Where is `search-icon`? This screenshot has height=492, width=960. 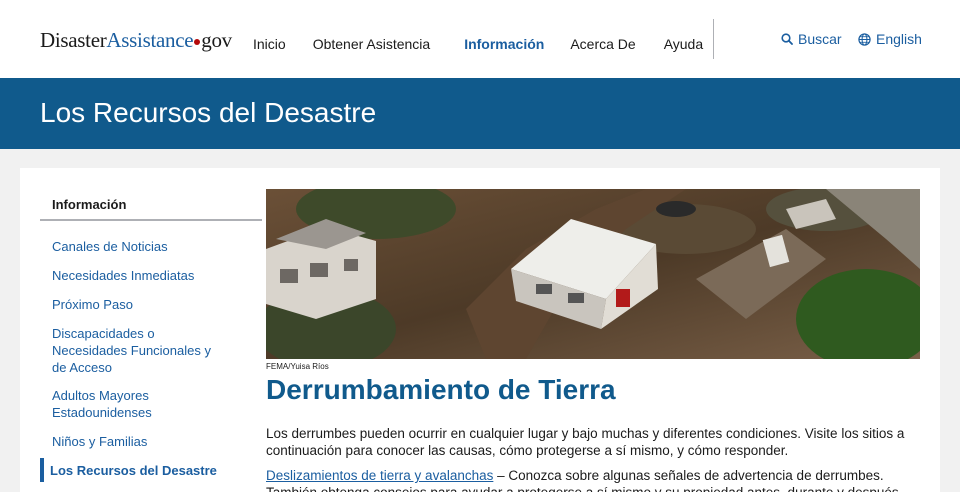 search-icon is located at coordinates (787, 39).